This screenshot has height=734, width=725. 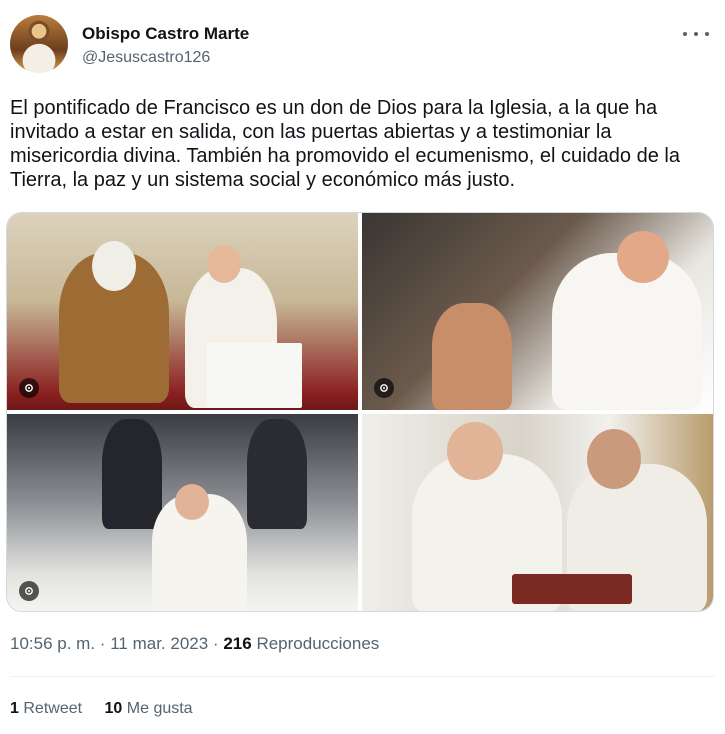 I want to click on views-count: 216, so click(x=237, y=643).